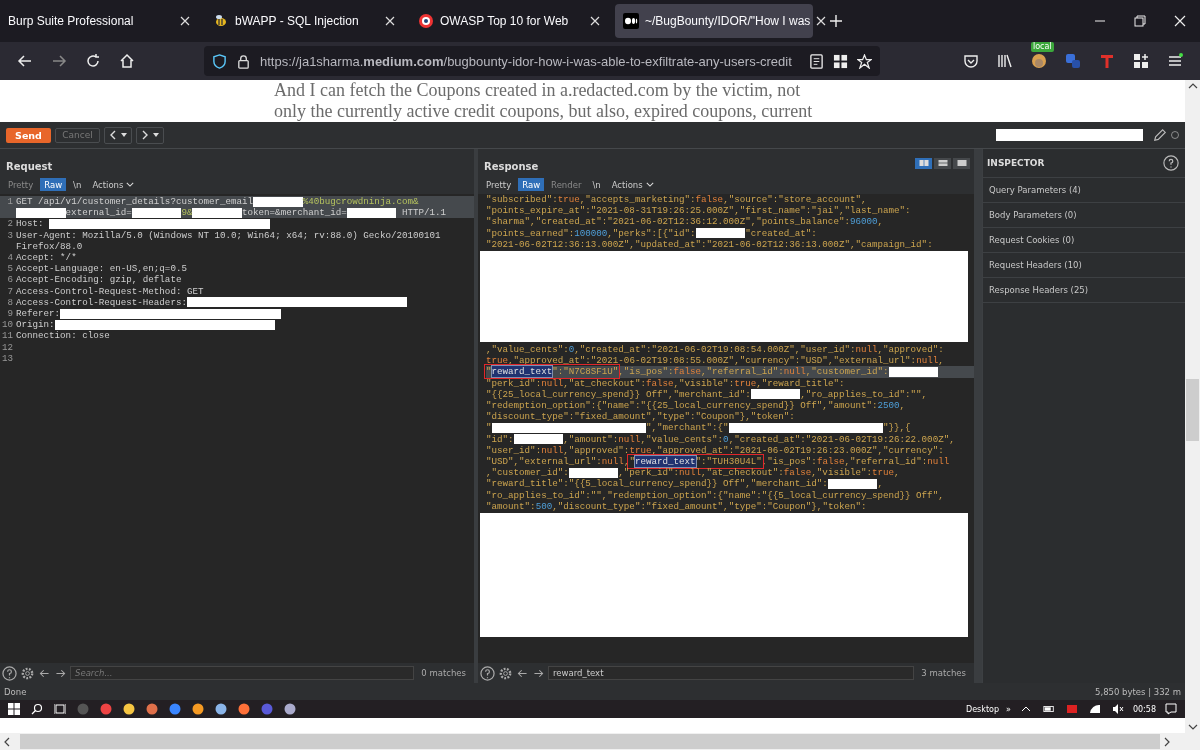 The height and width of the screenshot is (750, 1200). I want to click on scroll-up-icon, so click(1192, 86).